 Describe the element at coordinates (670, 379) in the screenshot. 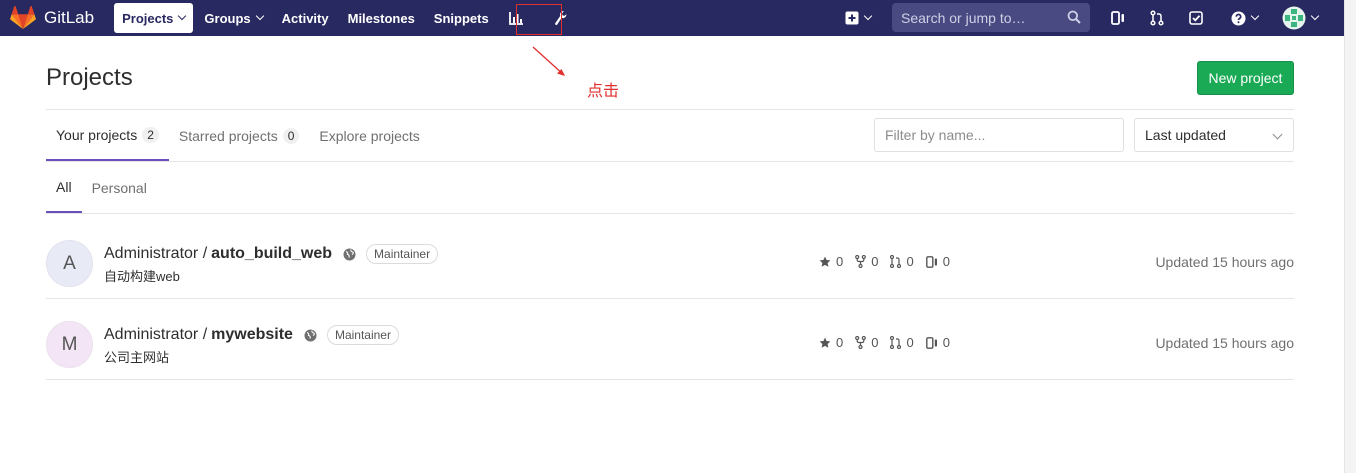

I see `row-divider` at that location.